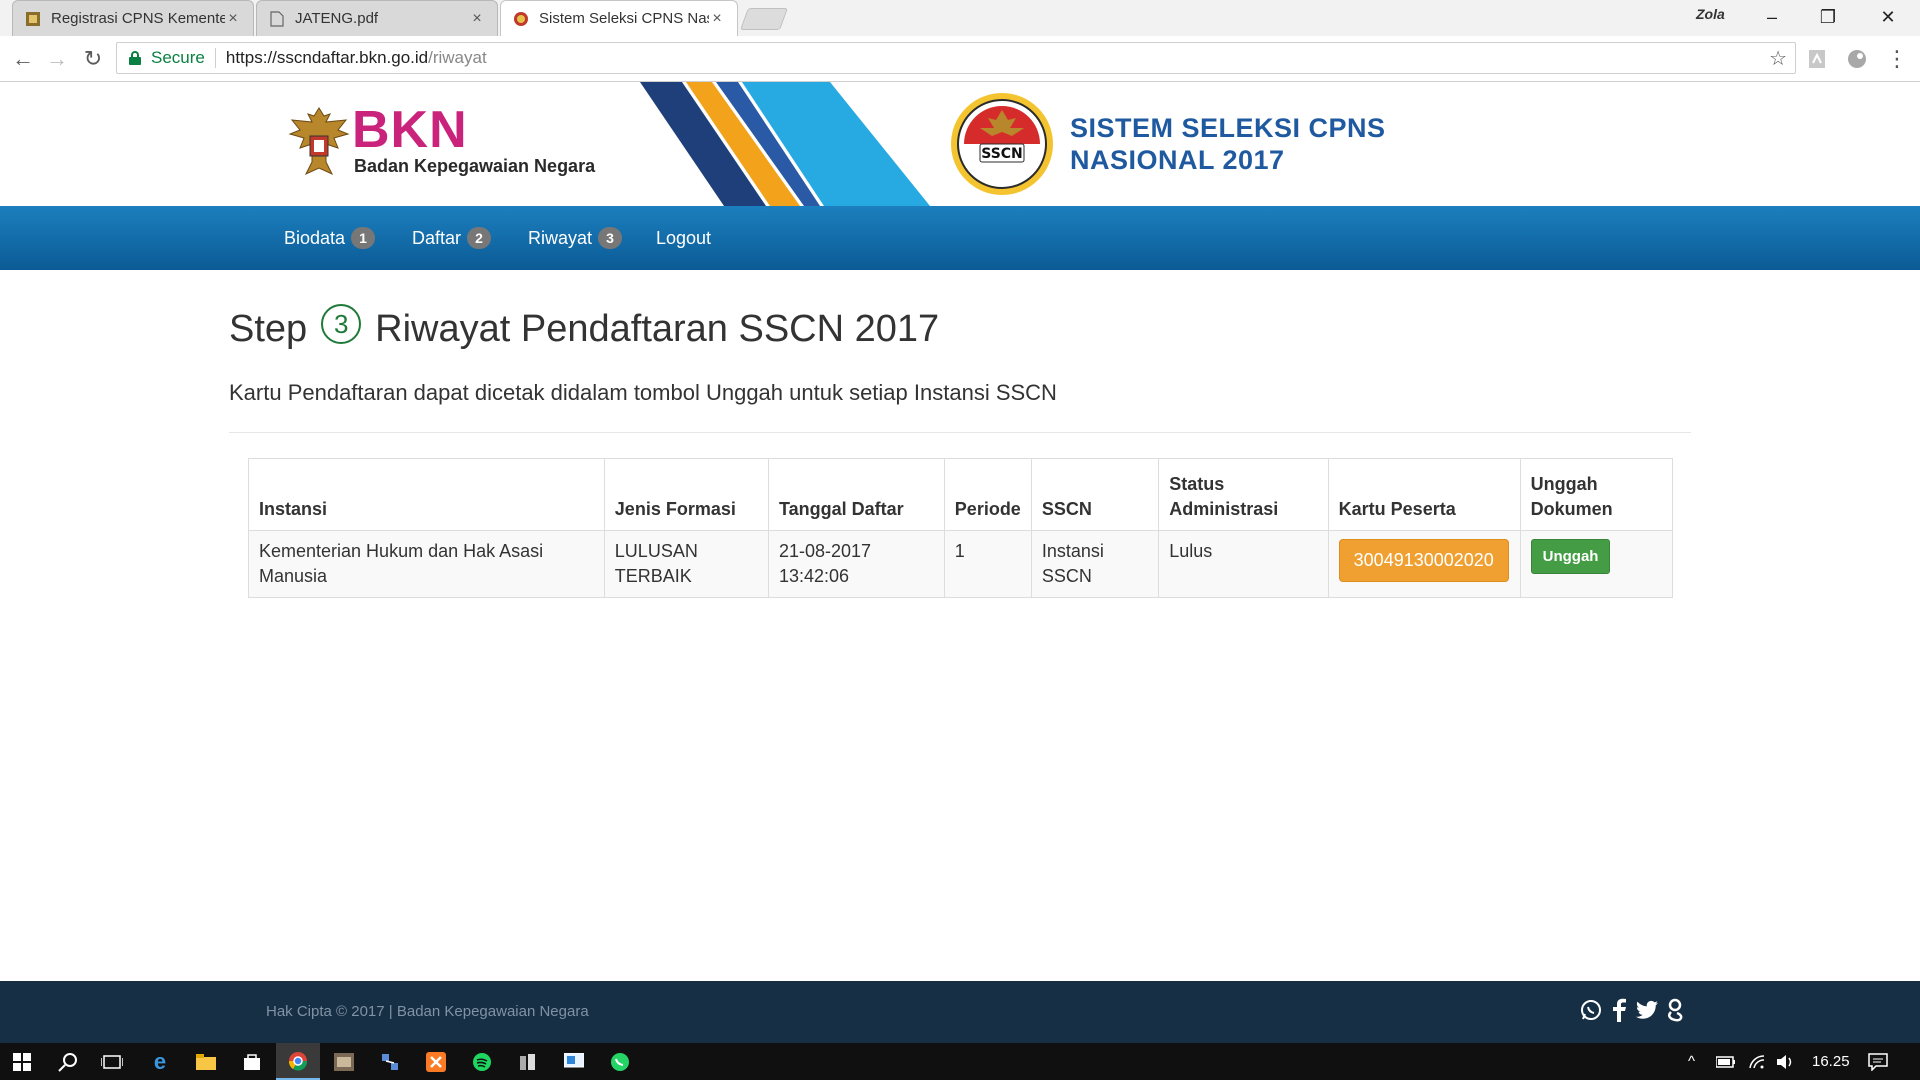 The width and height of the screenshot is (1920, 1080). I want to click on bkn-subtitle: Badan Kepegawaian Negara, so click(475, 166).